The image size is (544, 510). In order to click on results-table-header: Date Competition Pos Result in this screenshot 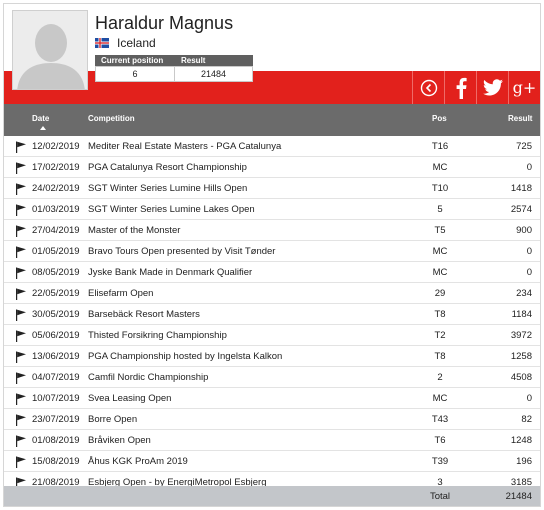, I will do `click(272, 120)`.